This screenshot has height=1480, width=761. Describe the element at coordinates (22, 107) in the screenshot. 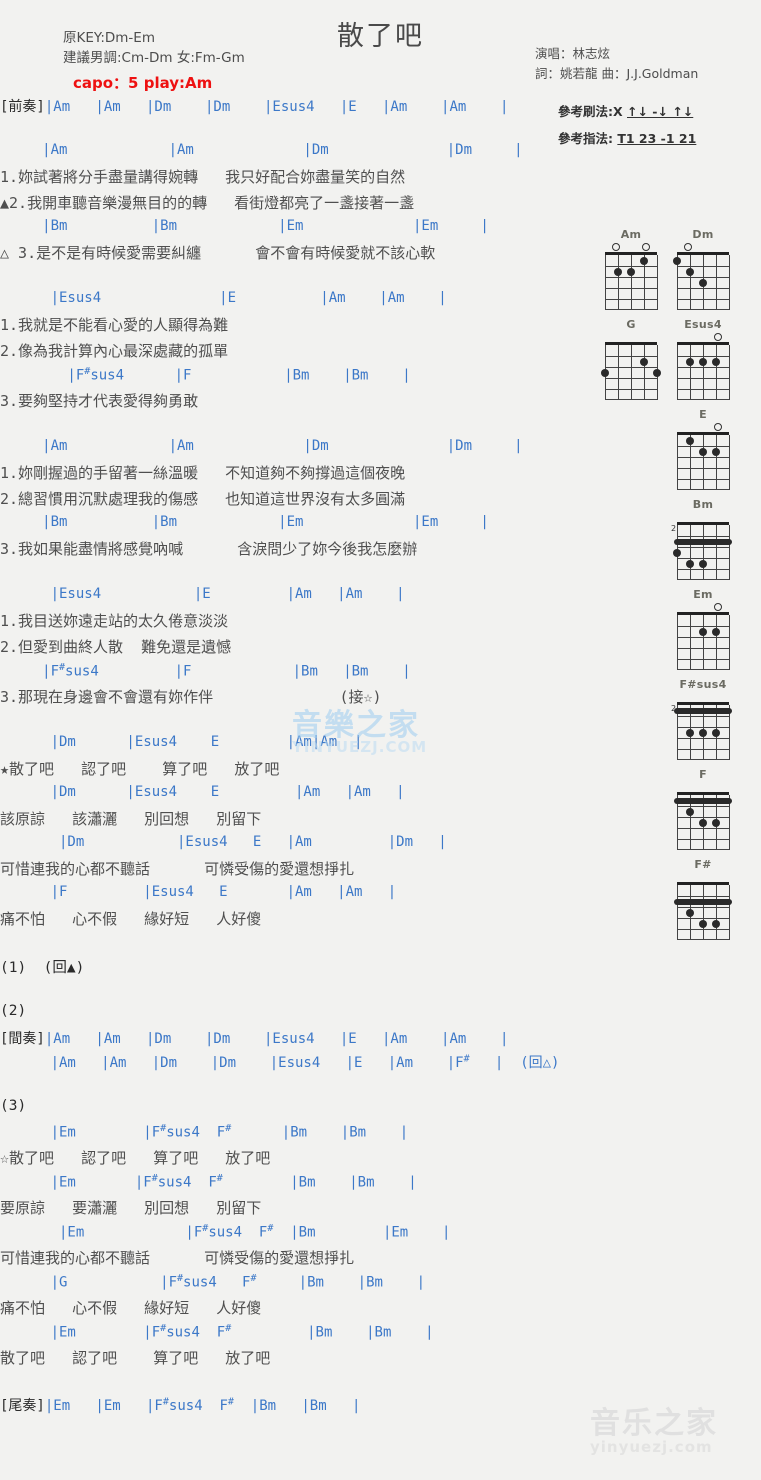

I see `section-tag: [前奏]` at that location.